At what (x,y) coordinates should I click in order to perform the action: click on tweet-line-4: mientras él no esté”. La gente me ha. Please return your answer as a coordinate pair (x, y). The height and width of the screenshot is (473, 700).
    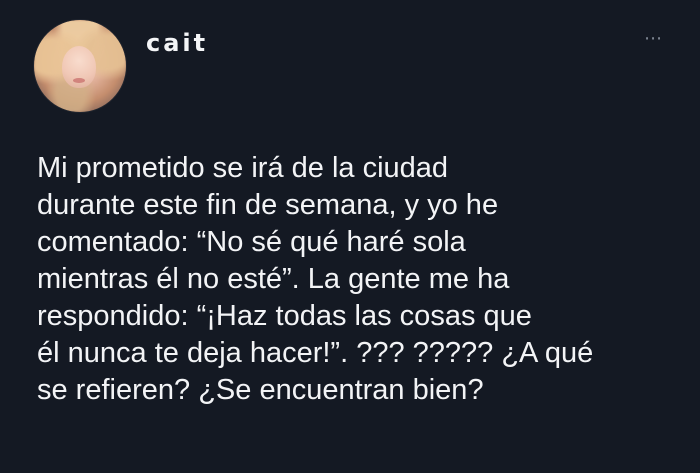
    Looking at the image, I should click on (273, 279).